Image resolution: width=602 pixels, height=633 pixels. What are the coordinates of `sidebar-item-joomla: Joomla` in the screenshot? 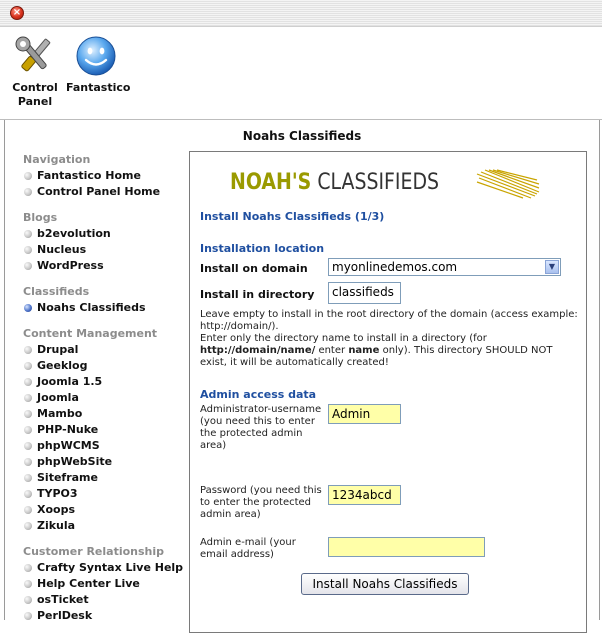 It's located at (105, 398).